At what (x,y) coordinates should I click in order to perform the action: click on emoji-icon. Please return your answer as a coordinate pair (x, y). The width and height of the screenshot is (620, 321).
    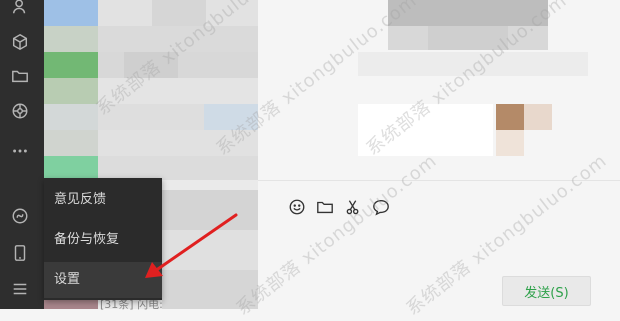
    Looking at the image, I should click on (297, 207).